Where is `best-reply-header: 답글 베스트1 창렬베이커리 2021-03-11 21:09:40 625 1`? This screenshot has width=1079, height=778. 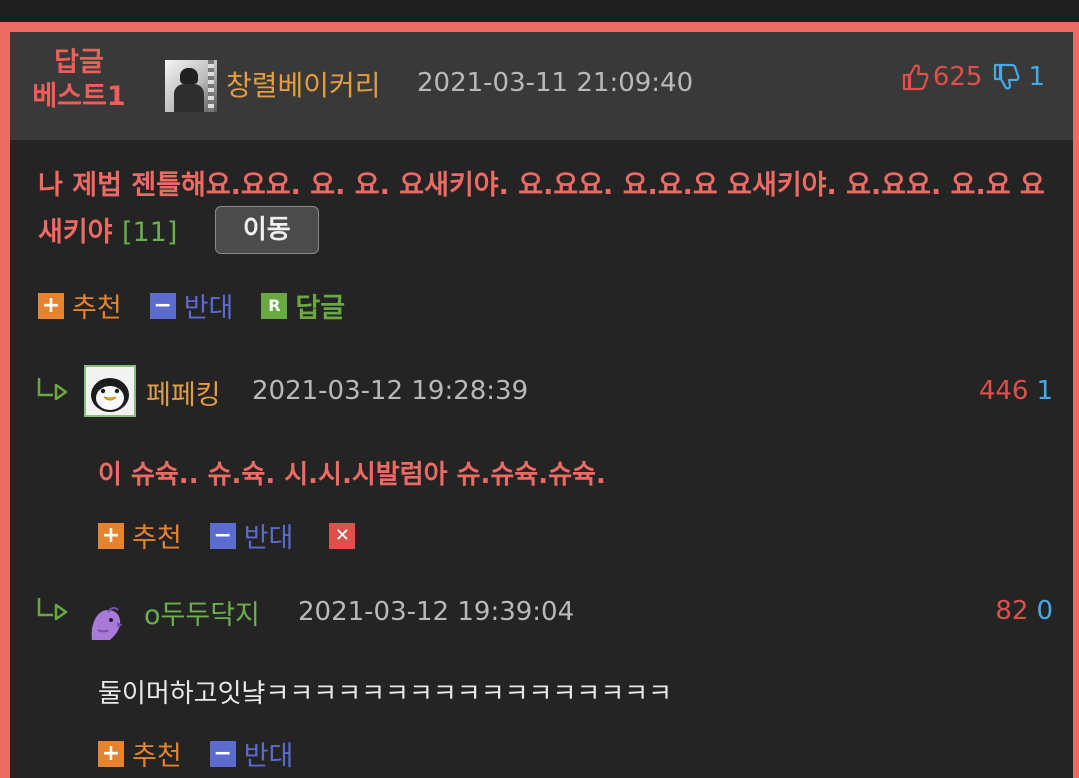
best-reply-header: 답글 베스트1 창렬베이커리 2021-03-11 21:09:40 625 1 is located at coordinates (541, 86).